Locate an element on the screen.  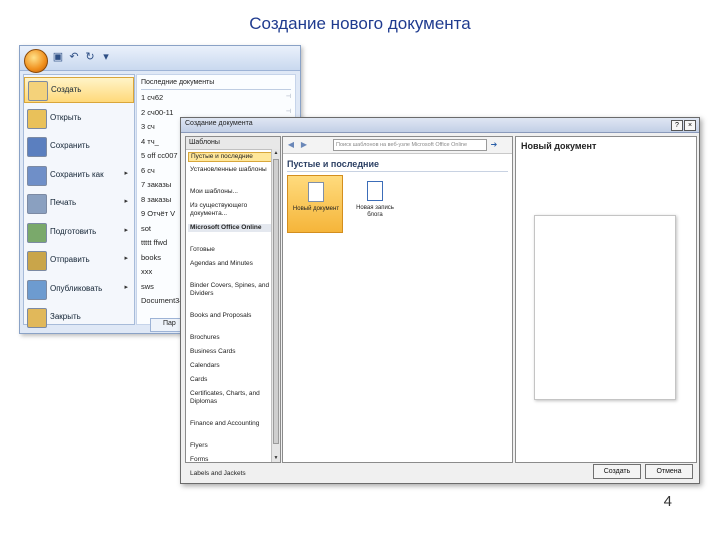
cancel-button: Отмена is located at coordinates (669, 471).